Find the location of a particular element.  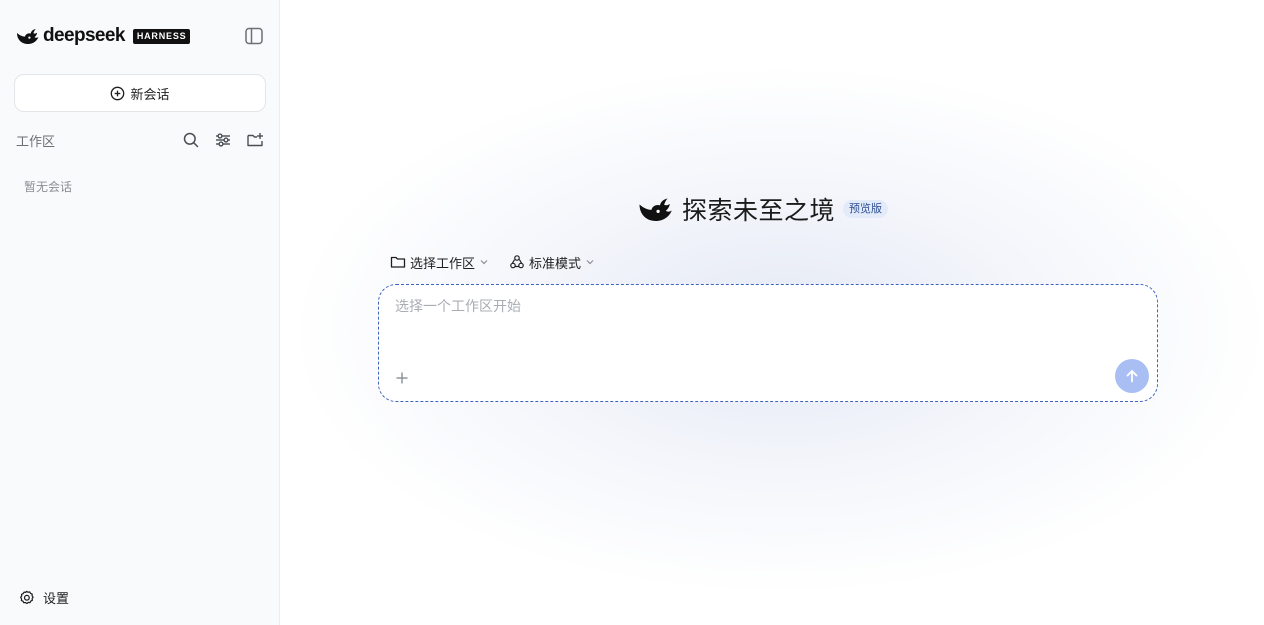

workspace-tools is located at coordinates (216, 140).